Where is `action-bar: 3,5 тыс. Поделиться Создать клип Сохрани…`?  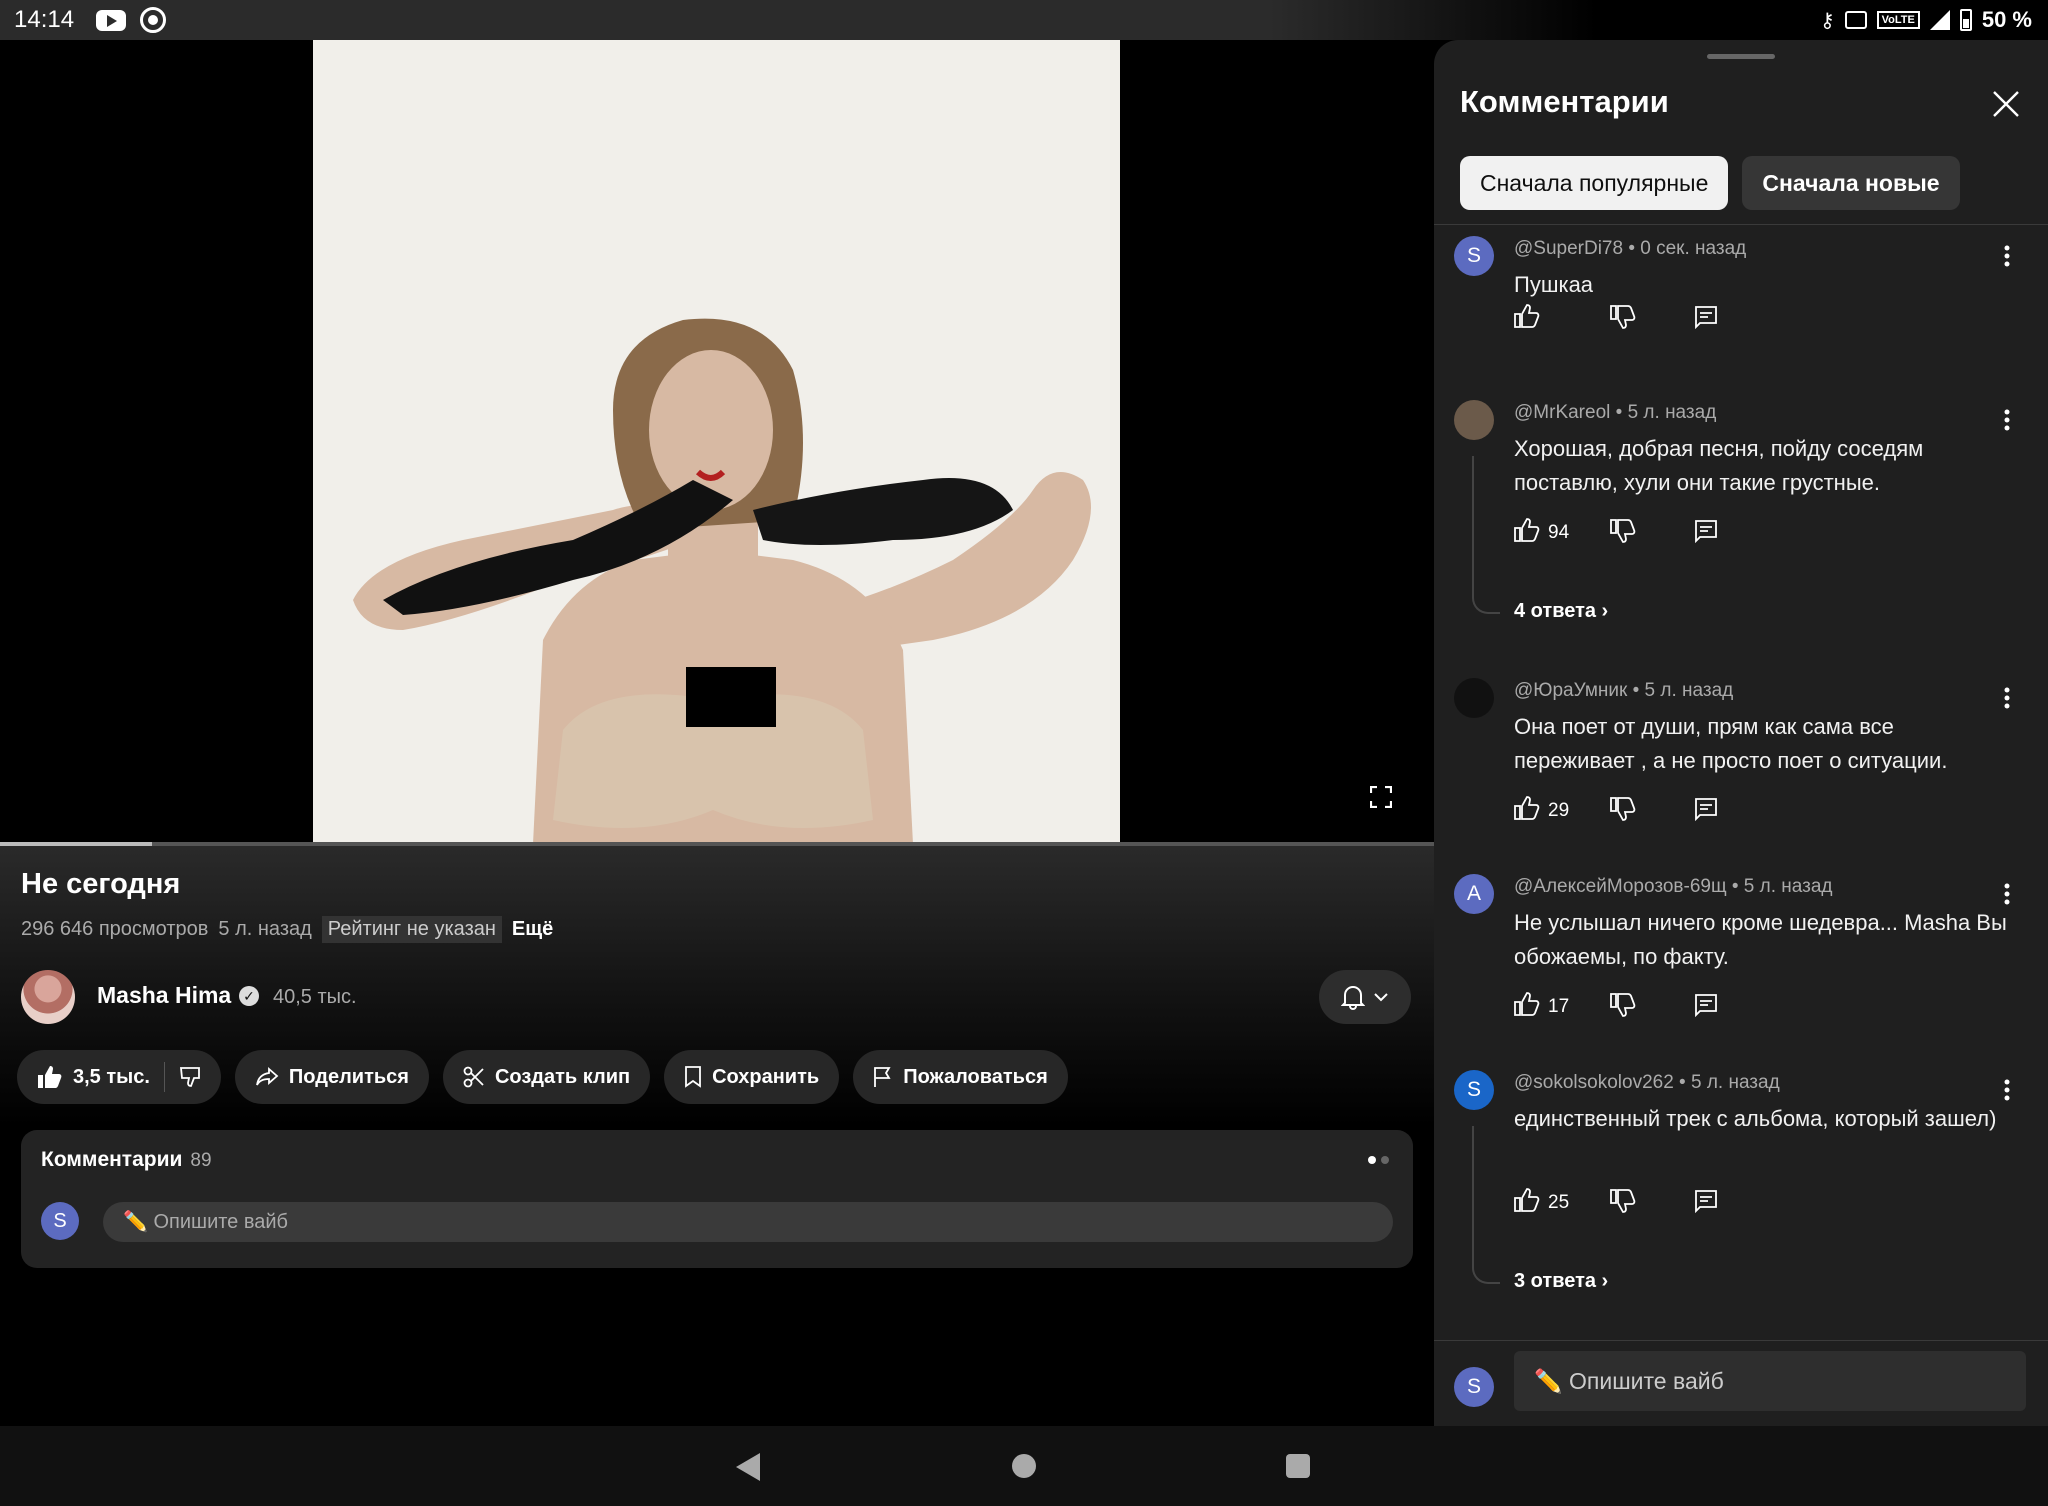 action-bar: 3,5 тыс. Поделиться Создать клип Сохрани… is located at coordinates (542, 1077).